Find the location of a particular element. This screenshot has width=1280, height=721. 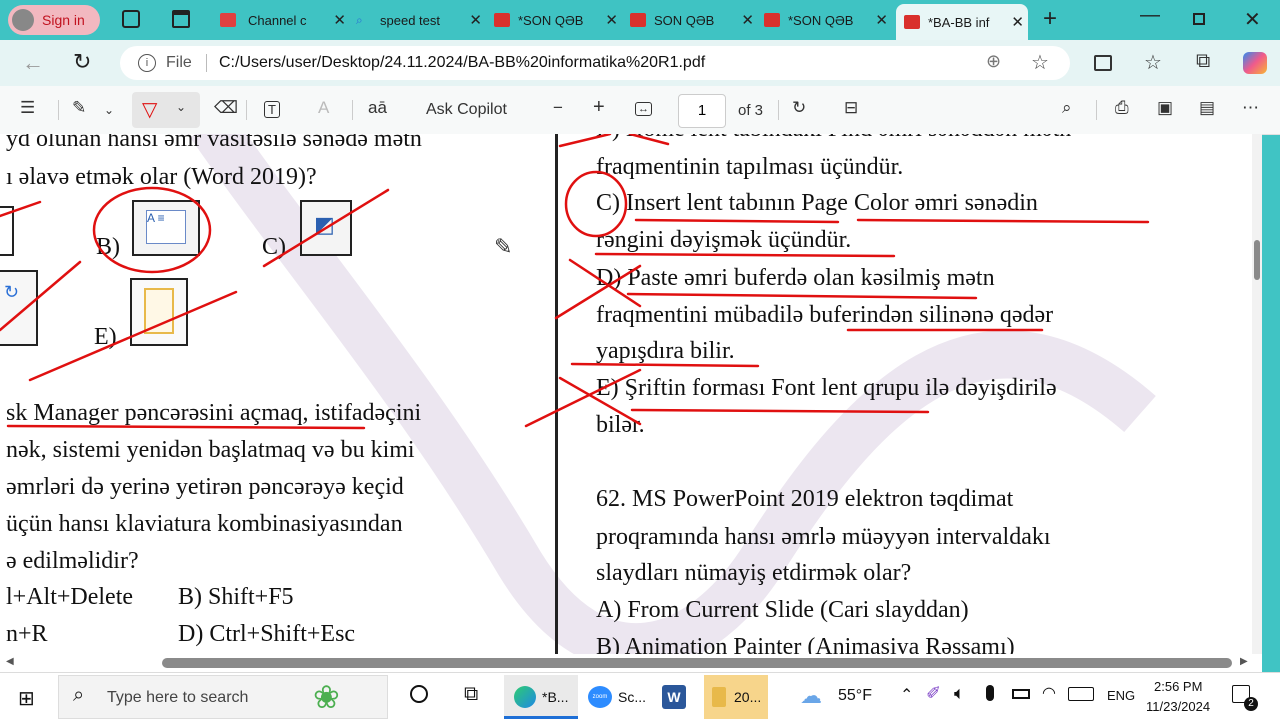

tab-pdf-active: *BA-BB inf ✕ is located at coordinates (962, 22).